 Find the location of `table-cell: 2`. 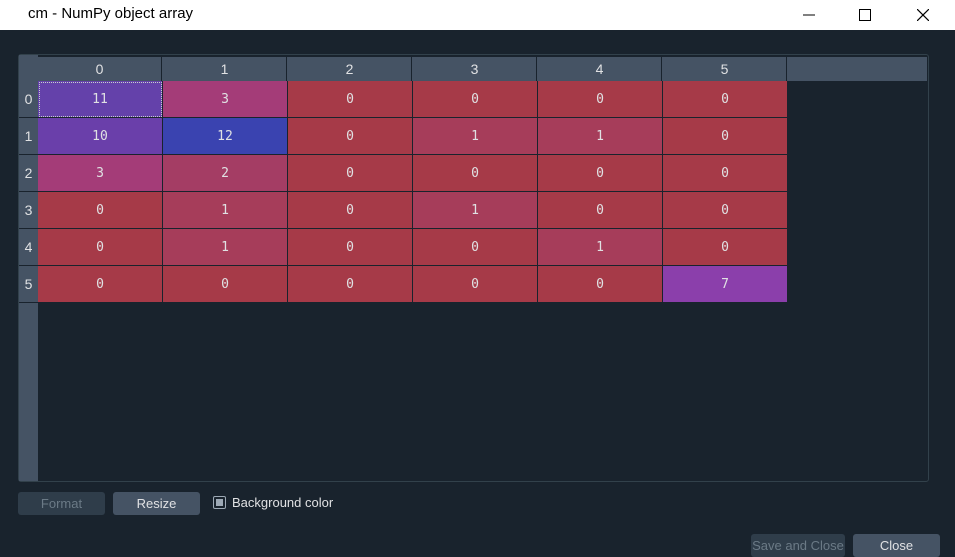

table-cell: 2 is located at coordinates (225, 173).